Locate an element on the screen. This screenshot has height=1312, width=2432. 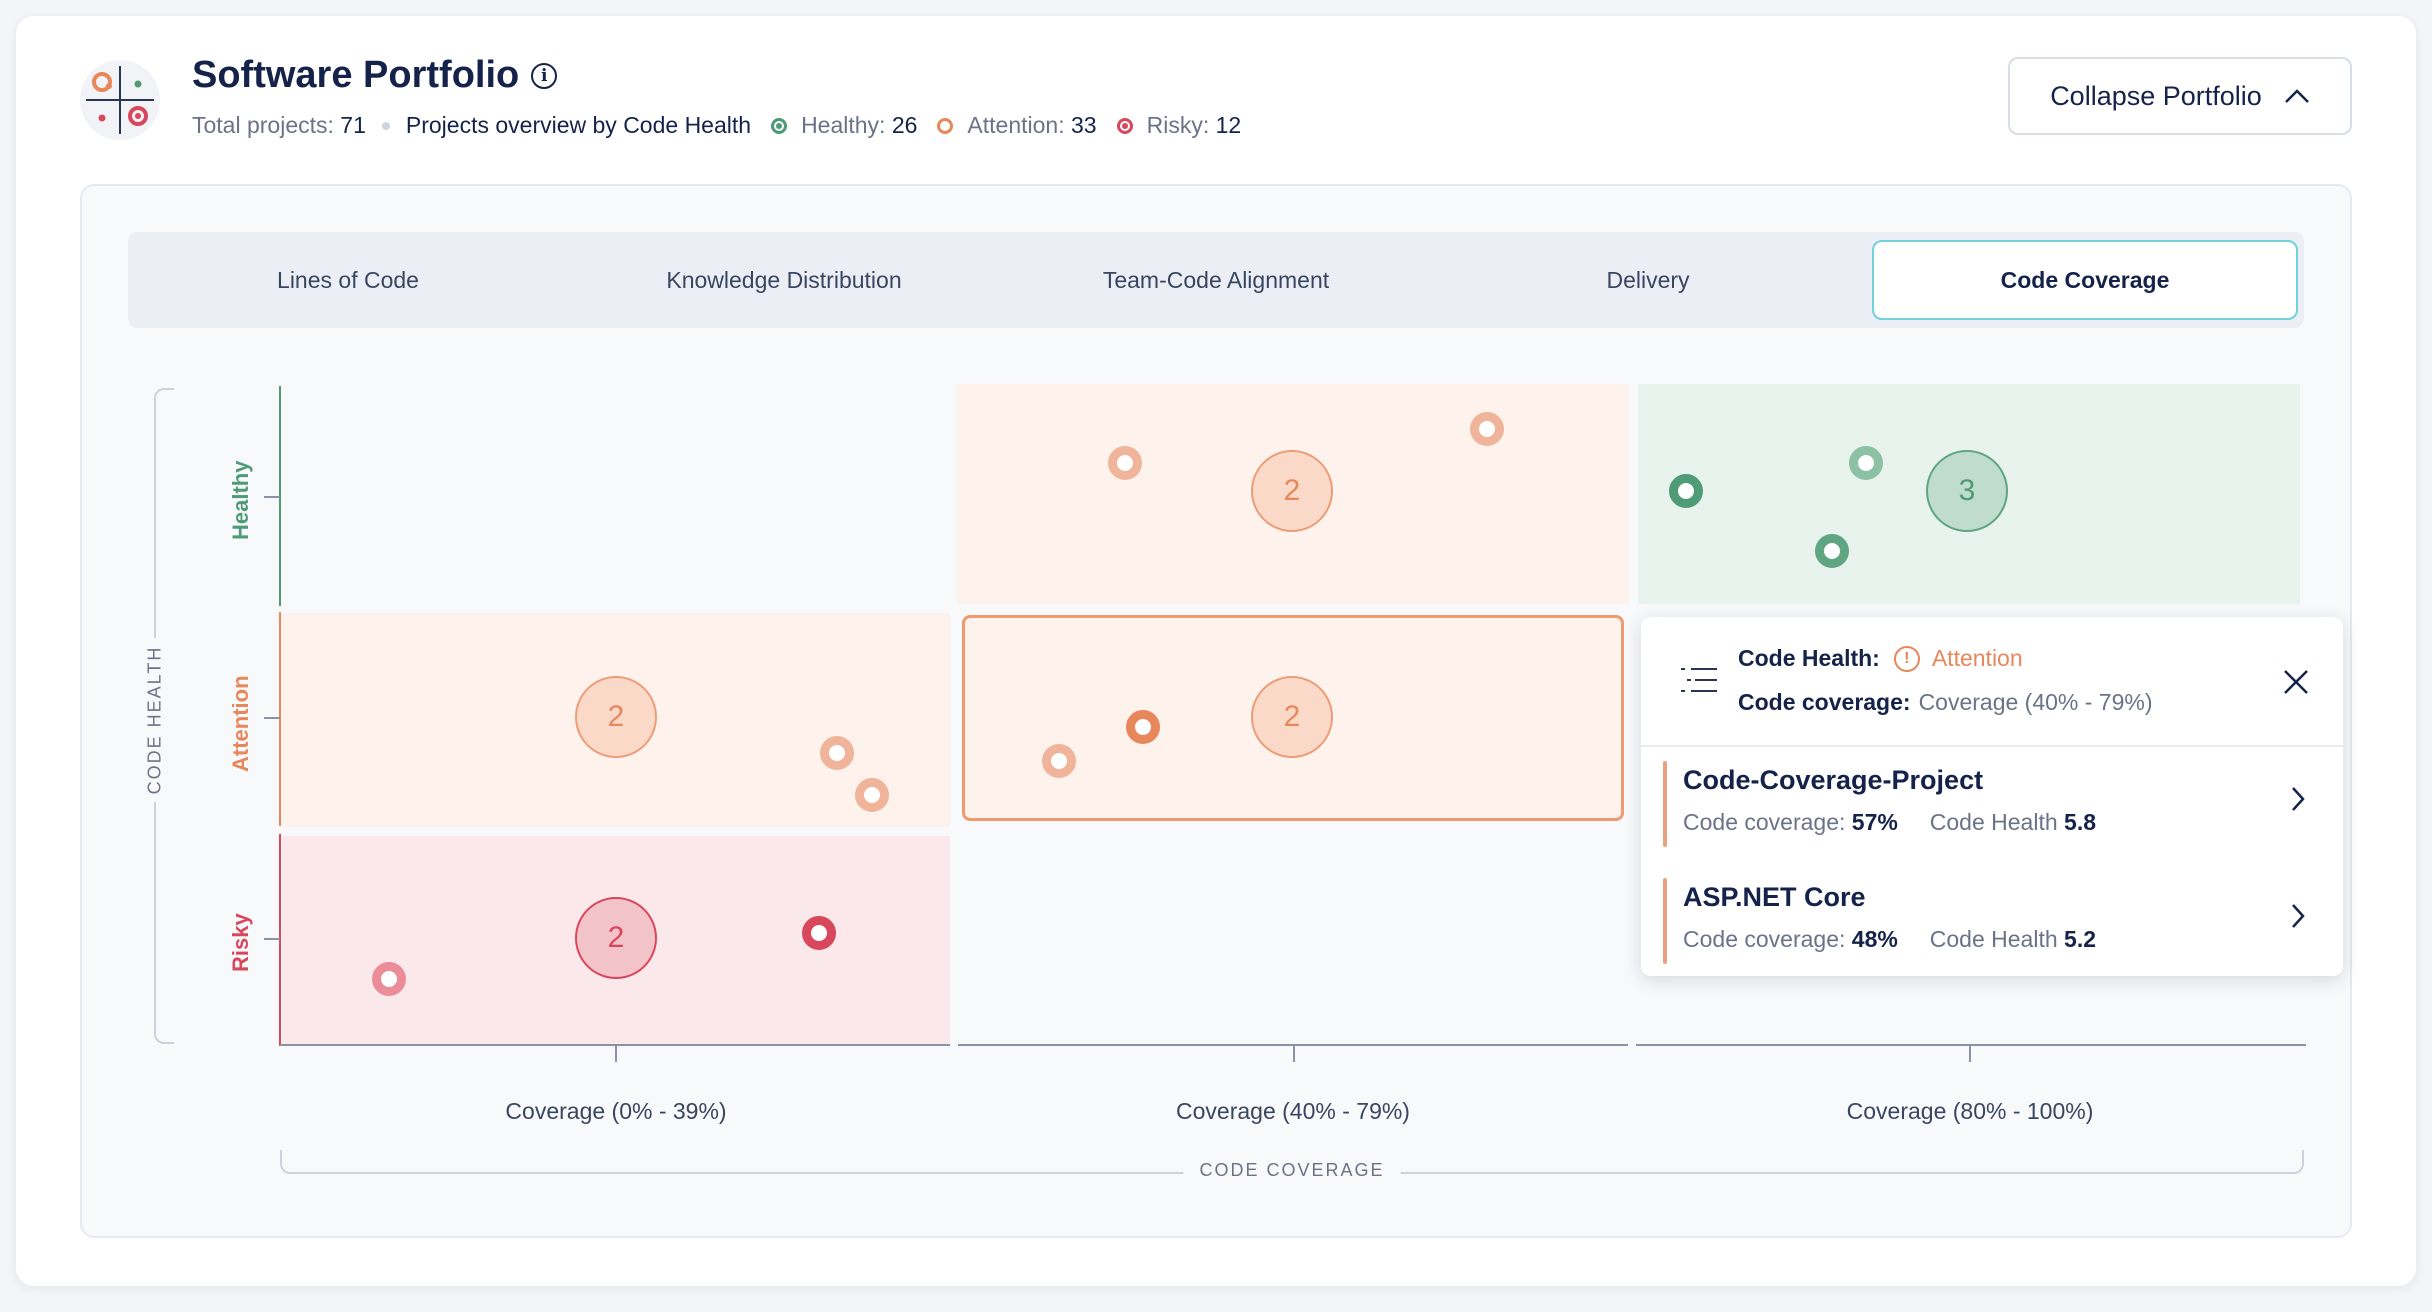
total-projects-label: Total projects: is located at coordinates (263, 125).